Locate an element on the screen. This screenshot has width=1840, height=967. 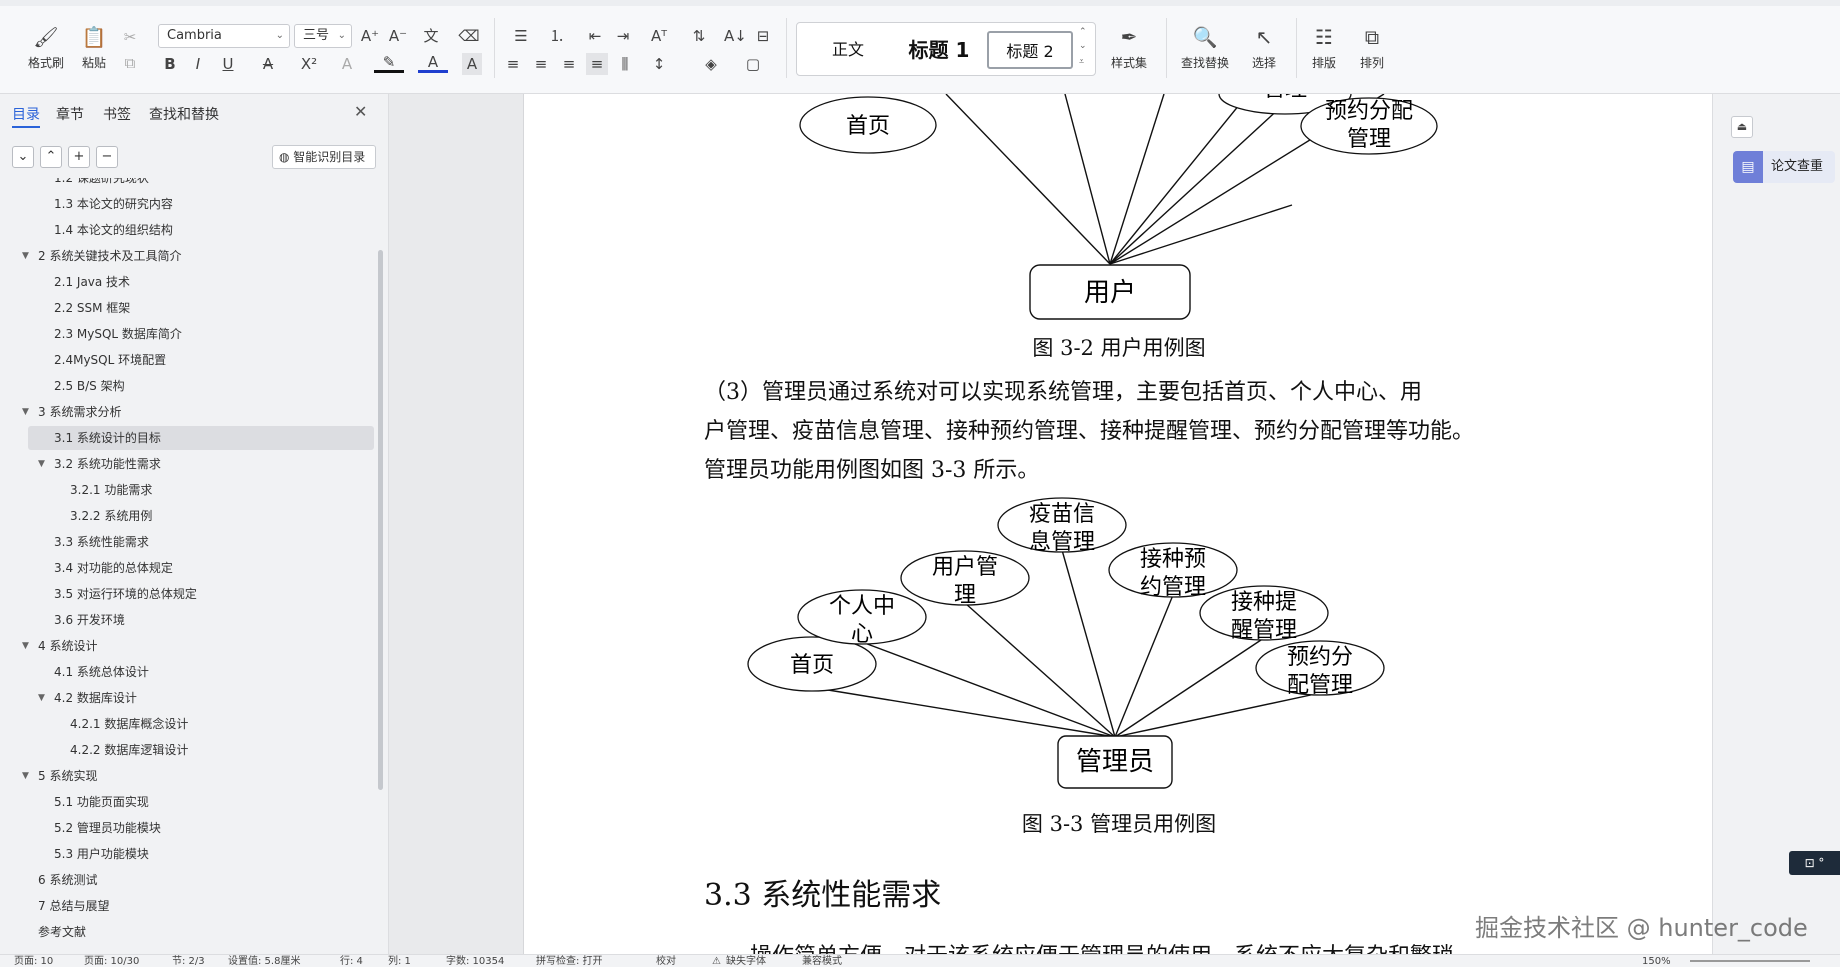
status-page-of: 页面: 10/30 is located at coordinates (111, 961).